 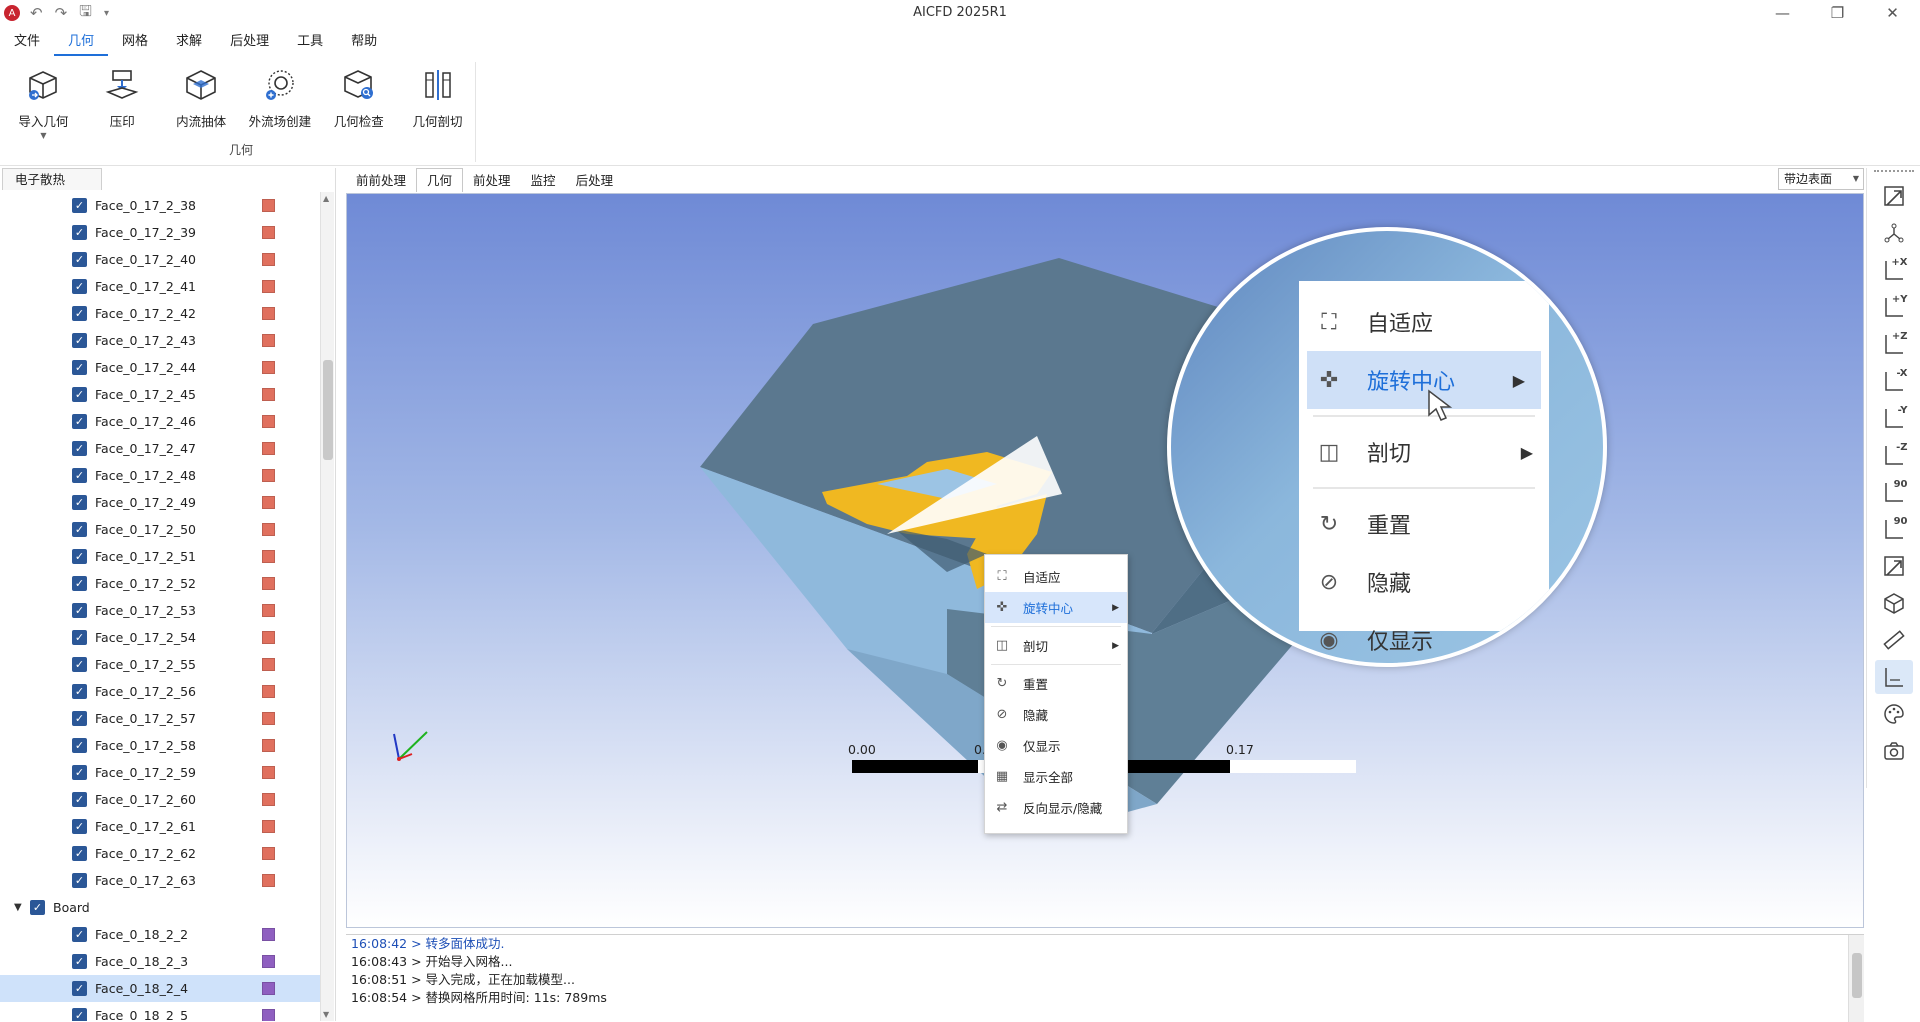 I want to click on rotate-90-cw-button: 90, so click(x=1894, y=529).